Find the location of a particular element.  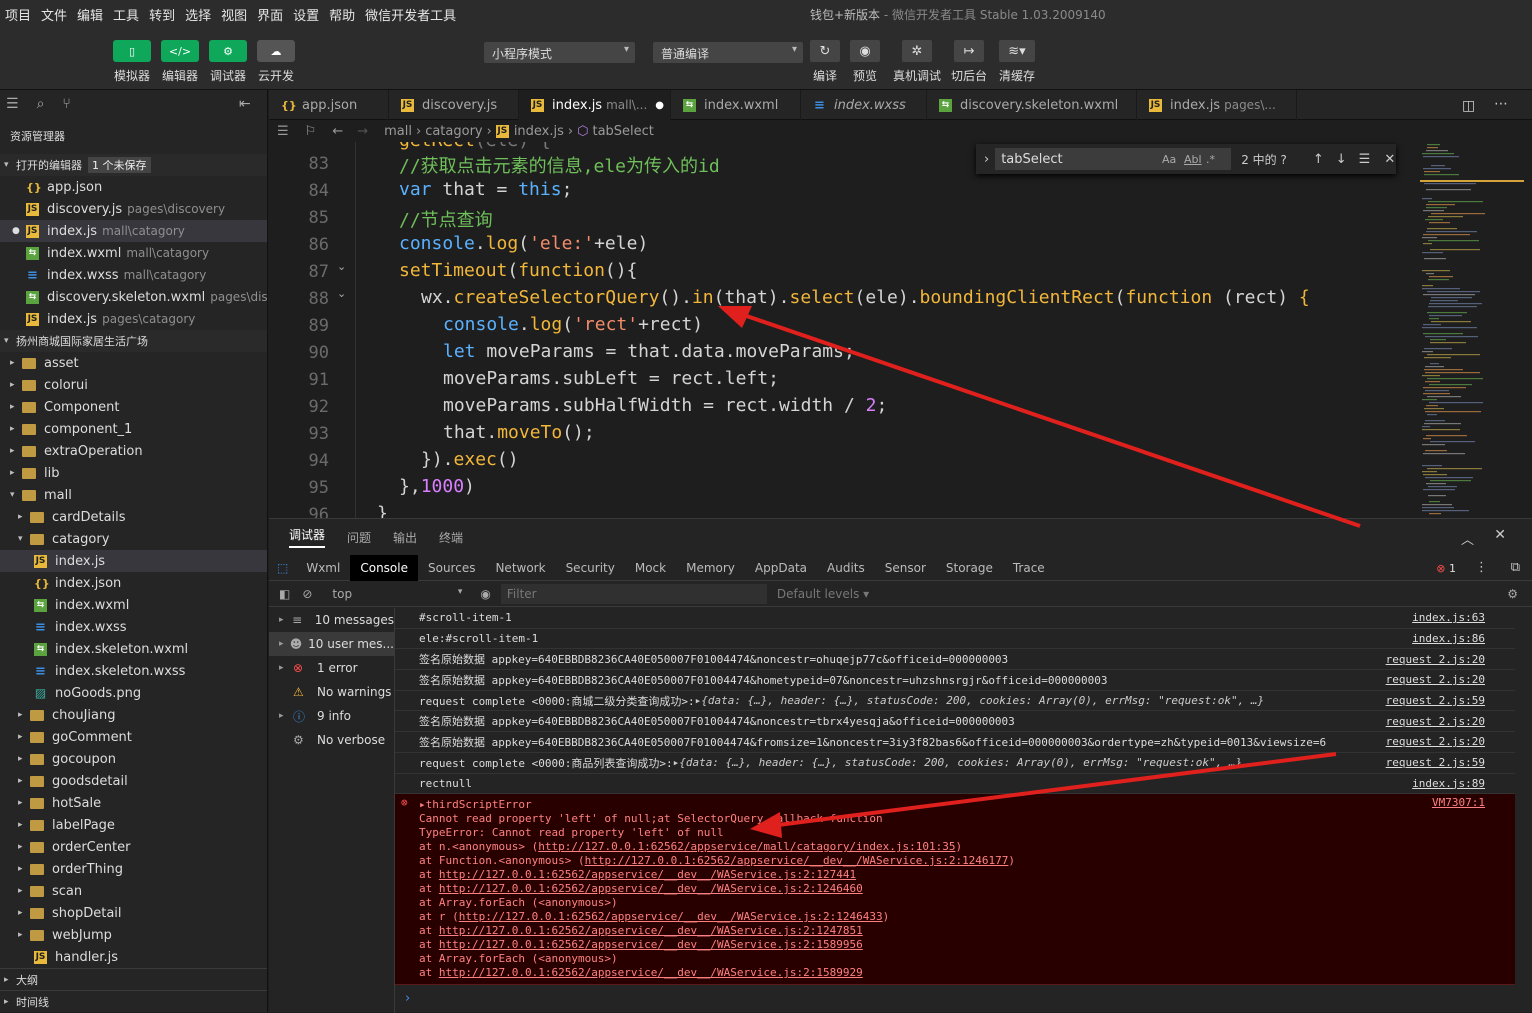

open-file-item: JS discovery.js pages\discovery is located at coordinates (133, 209).